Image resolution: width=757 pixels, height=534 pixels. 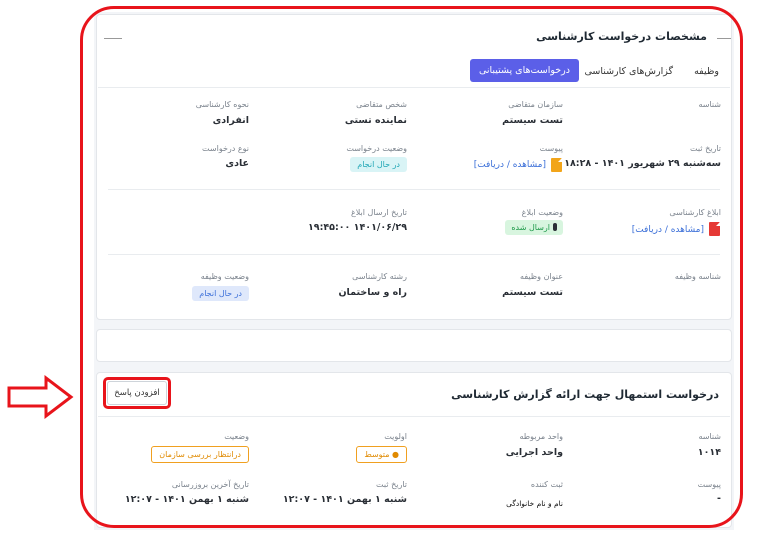 I want to click on unit-label: واحد مربوطه, so click(x=541, y=436).